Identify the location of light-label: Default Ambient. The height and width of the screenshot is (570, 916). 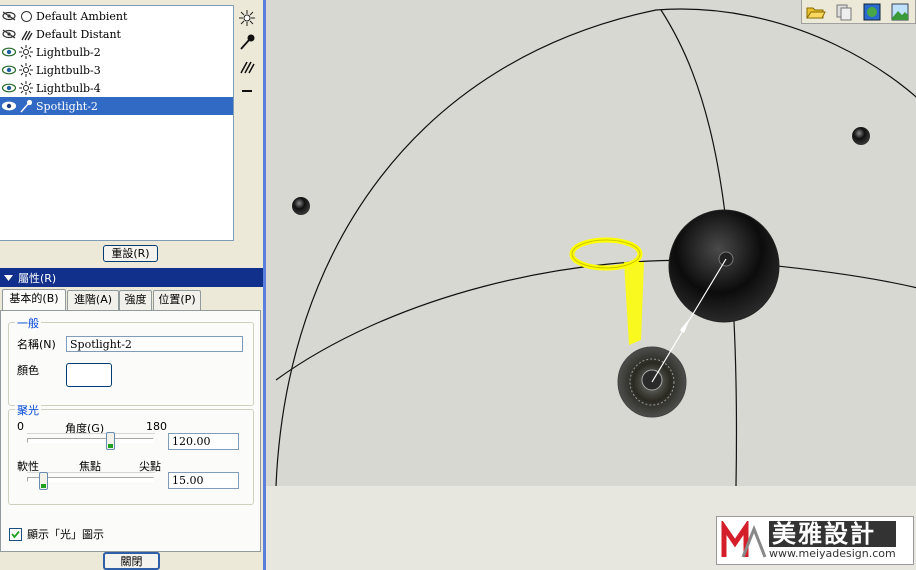
(82, 16).